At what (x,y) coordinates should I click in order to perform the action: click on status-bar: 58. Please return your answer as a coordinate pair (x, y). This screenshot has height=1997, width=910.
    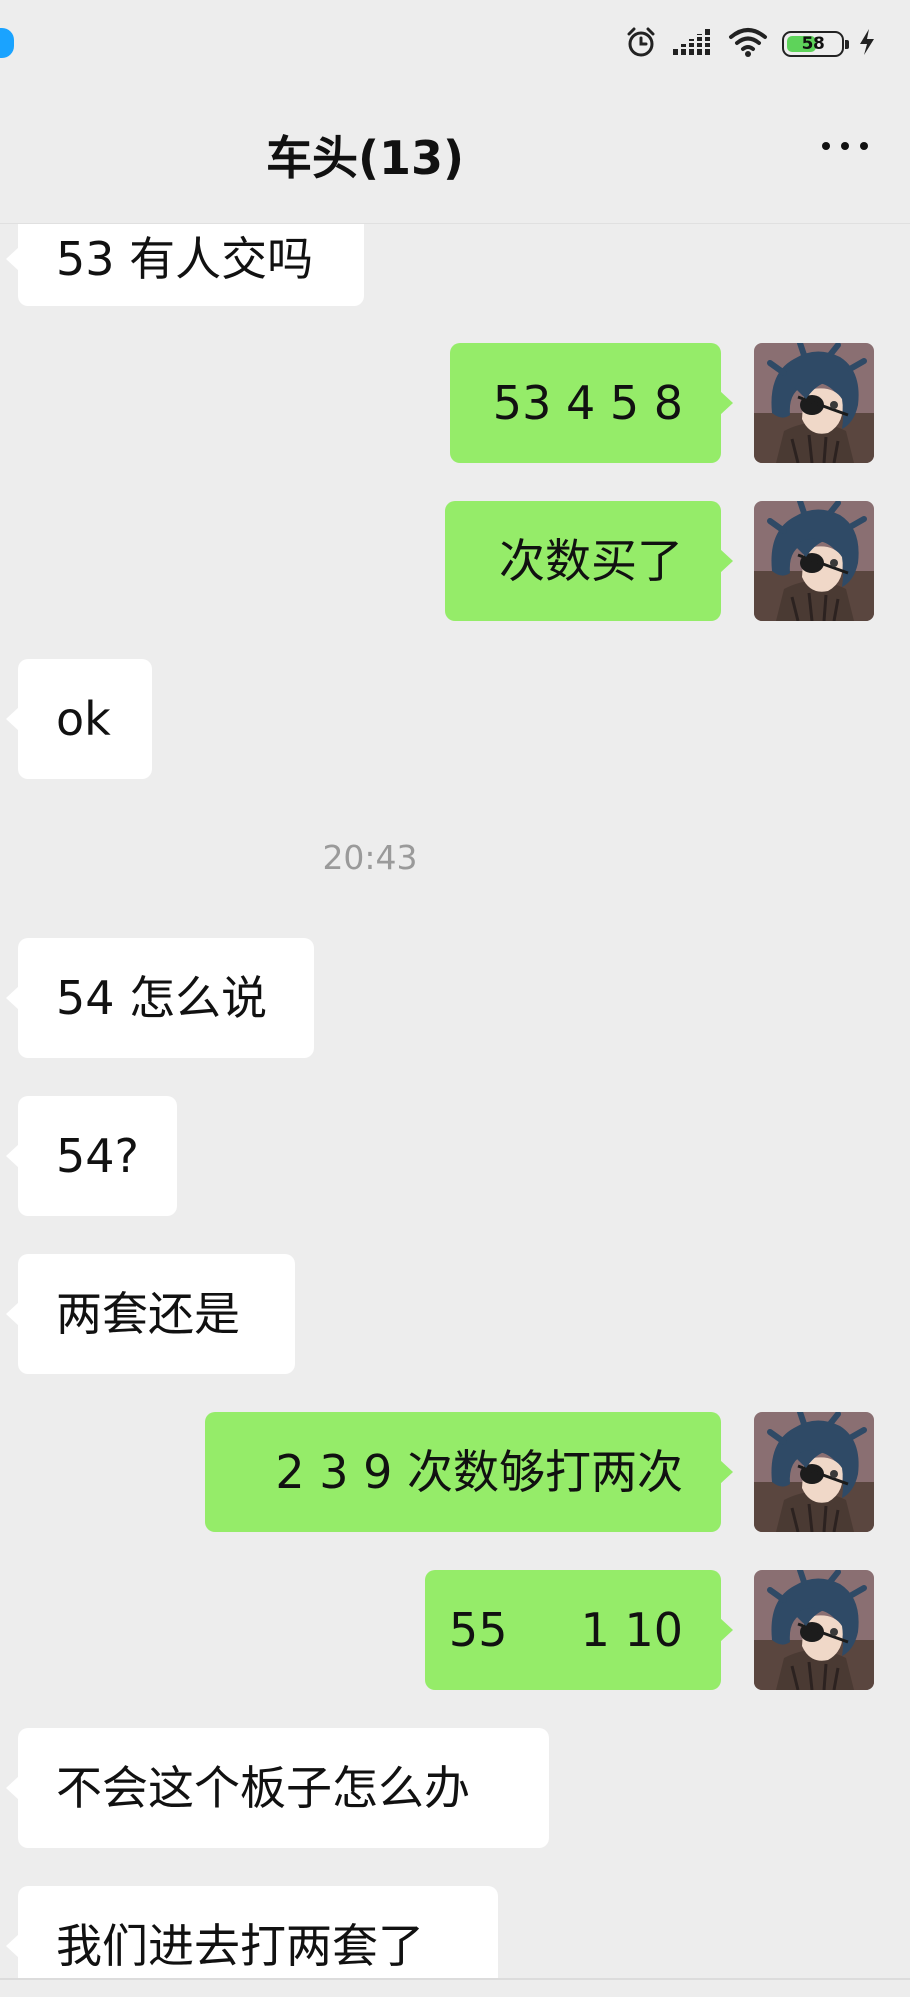
    Looking at the image, I should click on (455, 43).